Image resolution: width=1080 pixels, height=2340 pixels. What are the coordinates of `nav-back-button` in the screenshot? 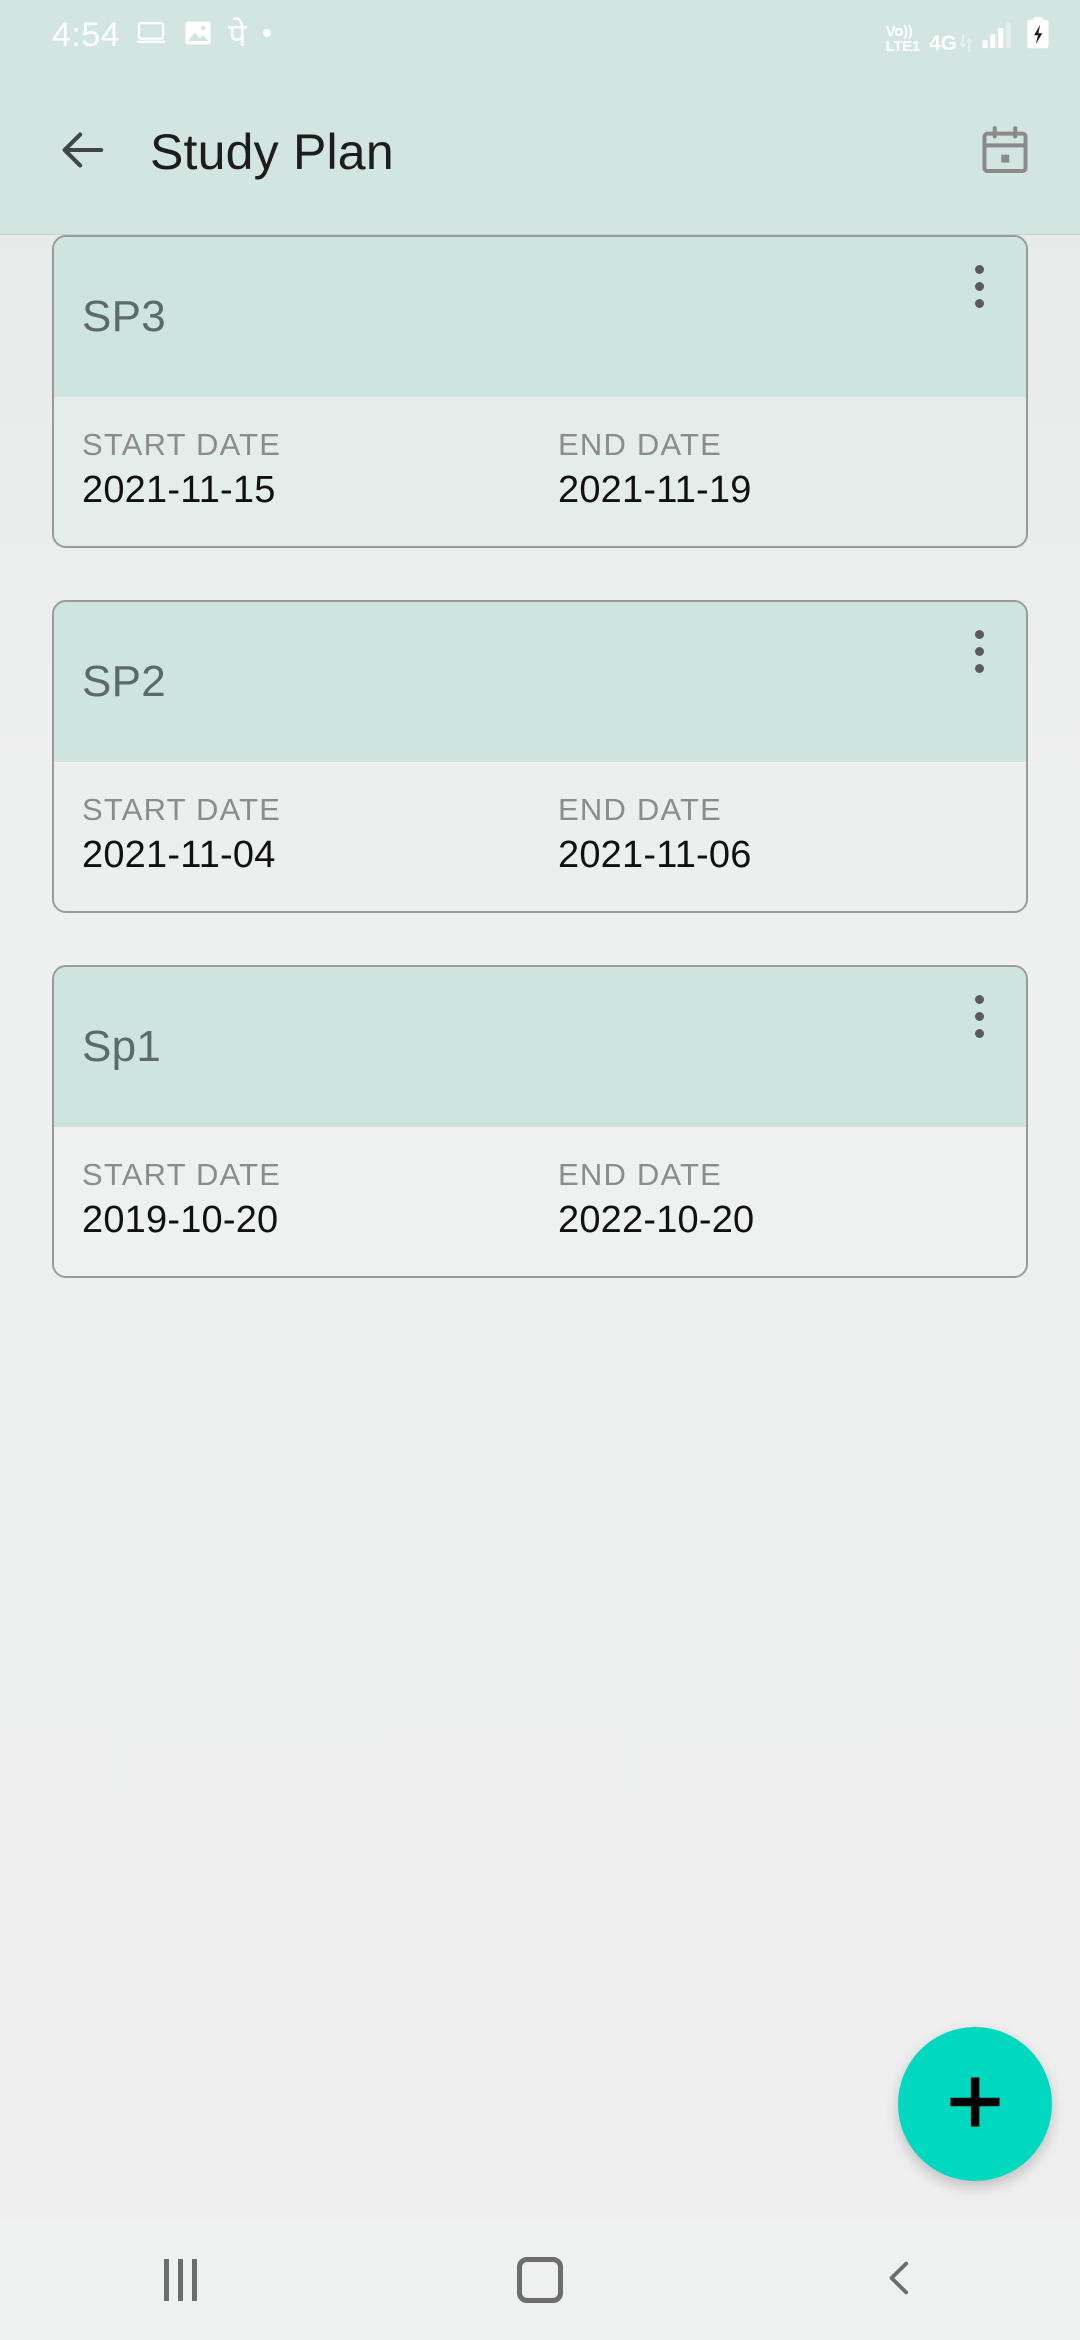 It's located at (900, 2280).